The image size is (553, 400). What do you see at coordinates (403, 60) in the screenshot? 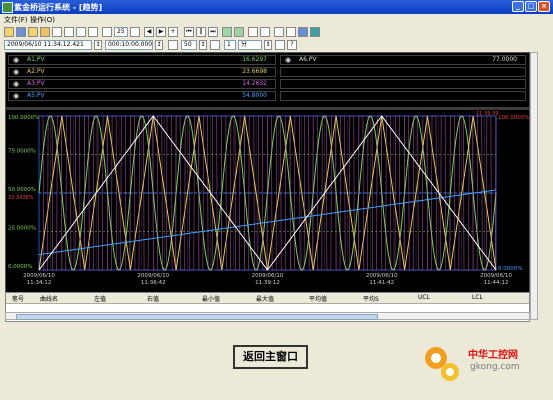
I see `legend-row-a6: ◉ A6.PV 77.0000` at bounding box center [403, 60].